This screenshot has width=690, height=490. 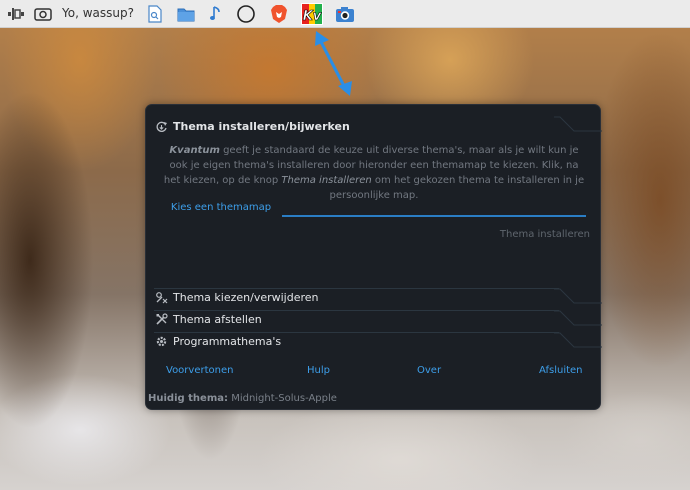 I want to click on window-title: Yo, wassup?, so click(x=98, y=13).